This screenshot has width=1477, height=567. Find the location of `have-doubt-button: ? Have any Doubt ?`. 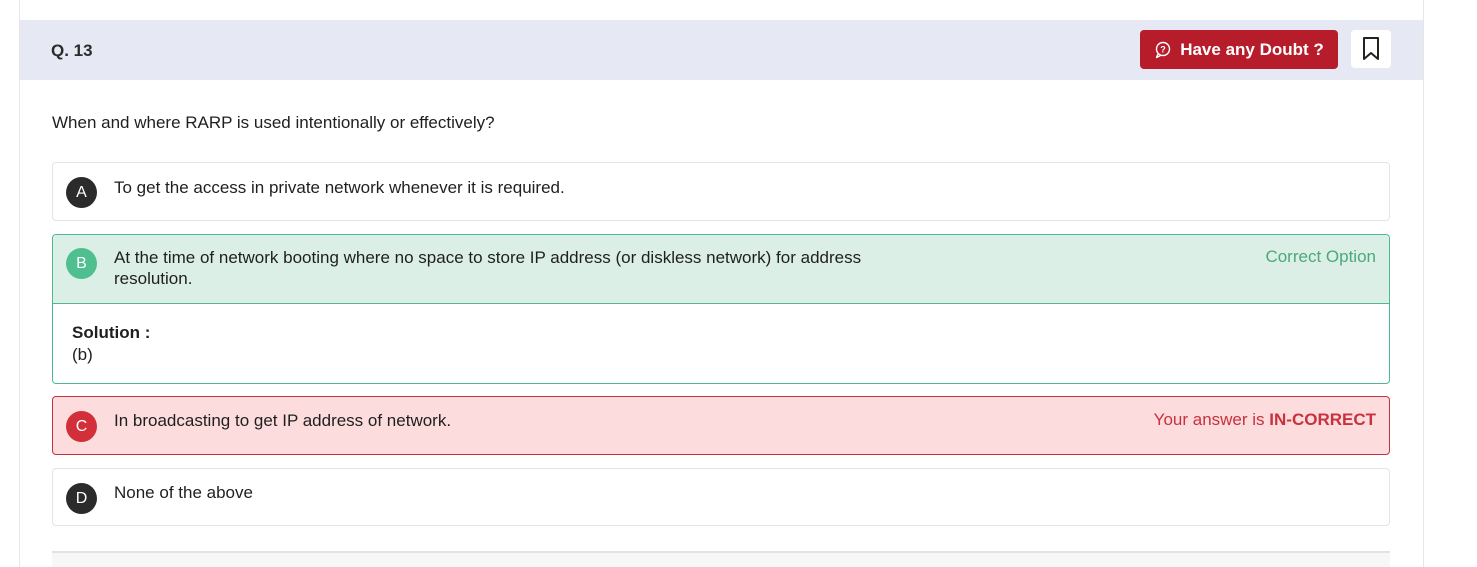

have-doubt-button: ? Have any Doubt ? is located at coordinates (1239, 49).